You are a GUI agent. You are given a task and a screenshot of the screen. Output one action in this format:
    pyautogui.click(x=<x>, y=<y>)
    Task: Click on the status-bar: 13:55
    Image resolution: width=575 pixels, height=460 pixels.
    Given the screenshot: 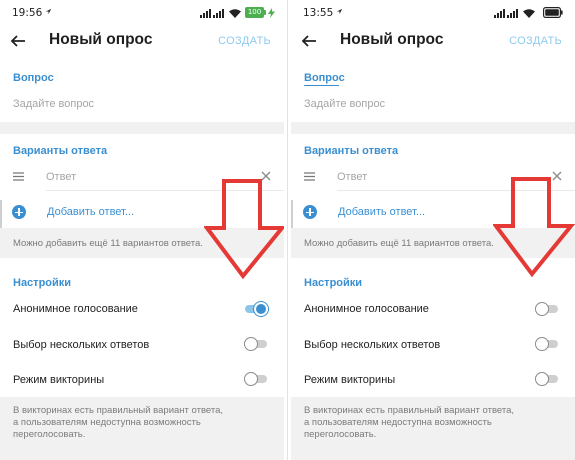 What is the action you would take?
    pyautogui.click(x=433, y=13)
    